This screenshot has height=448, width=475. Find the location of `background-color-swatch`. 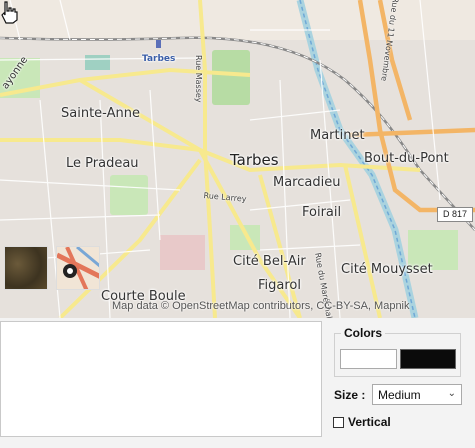

background-color-swatch is located at coordinates (428, 359).